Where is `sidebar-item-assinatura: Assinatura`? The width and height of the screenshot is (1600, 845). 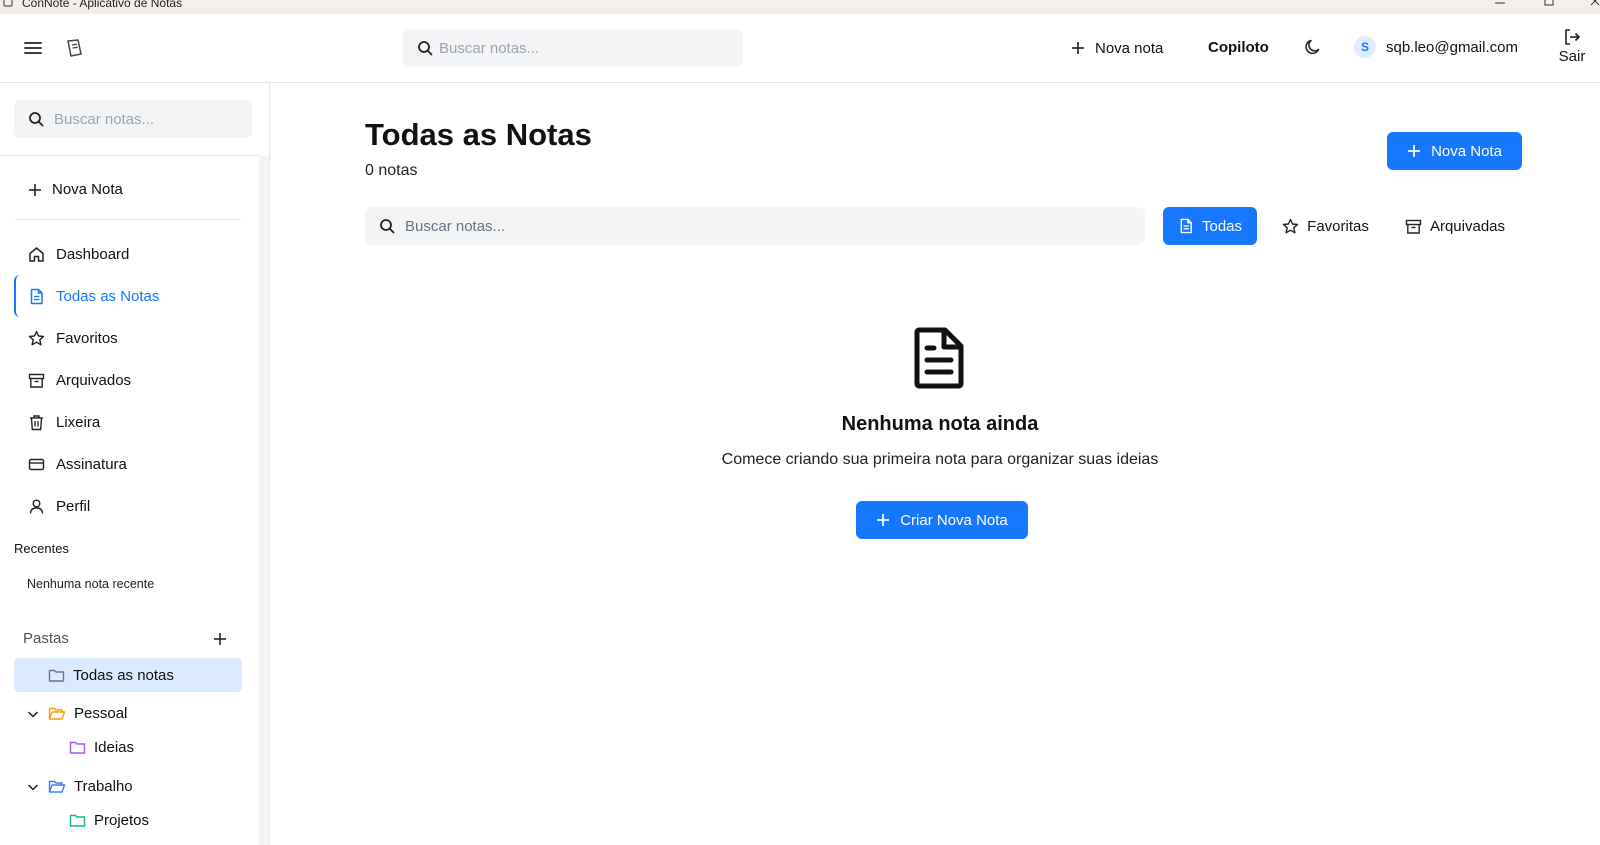 sidebar-item-assinatura: Assinatura is located at coordinates (128, 464).